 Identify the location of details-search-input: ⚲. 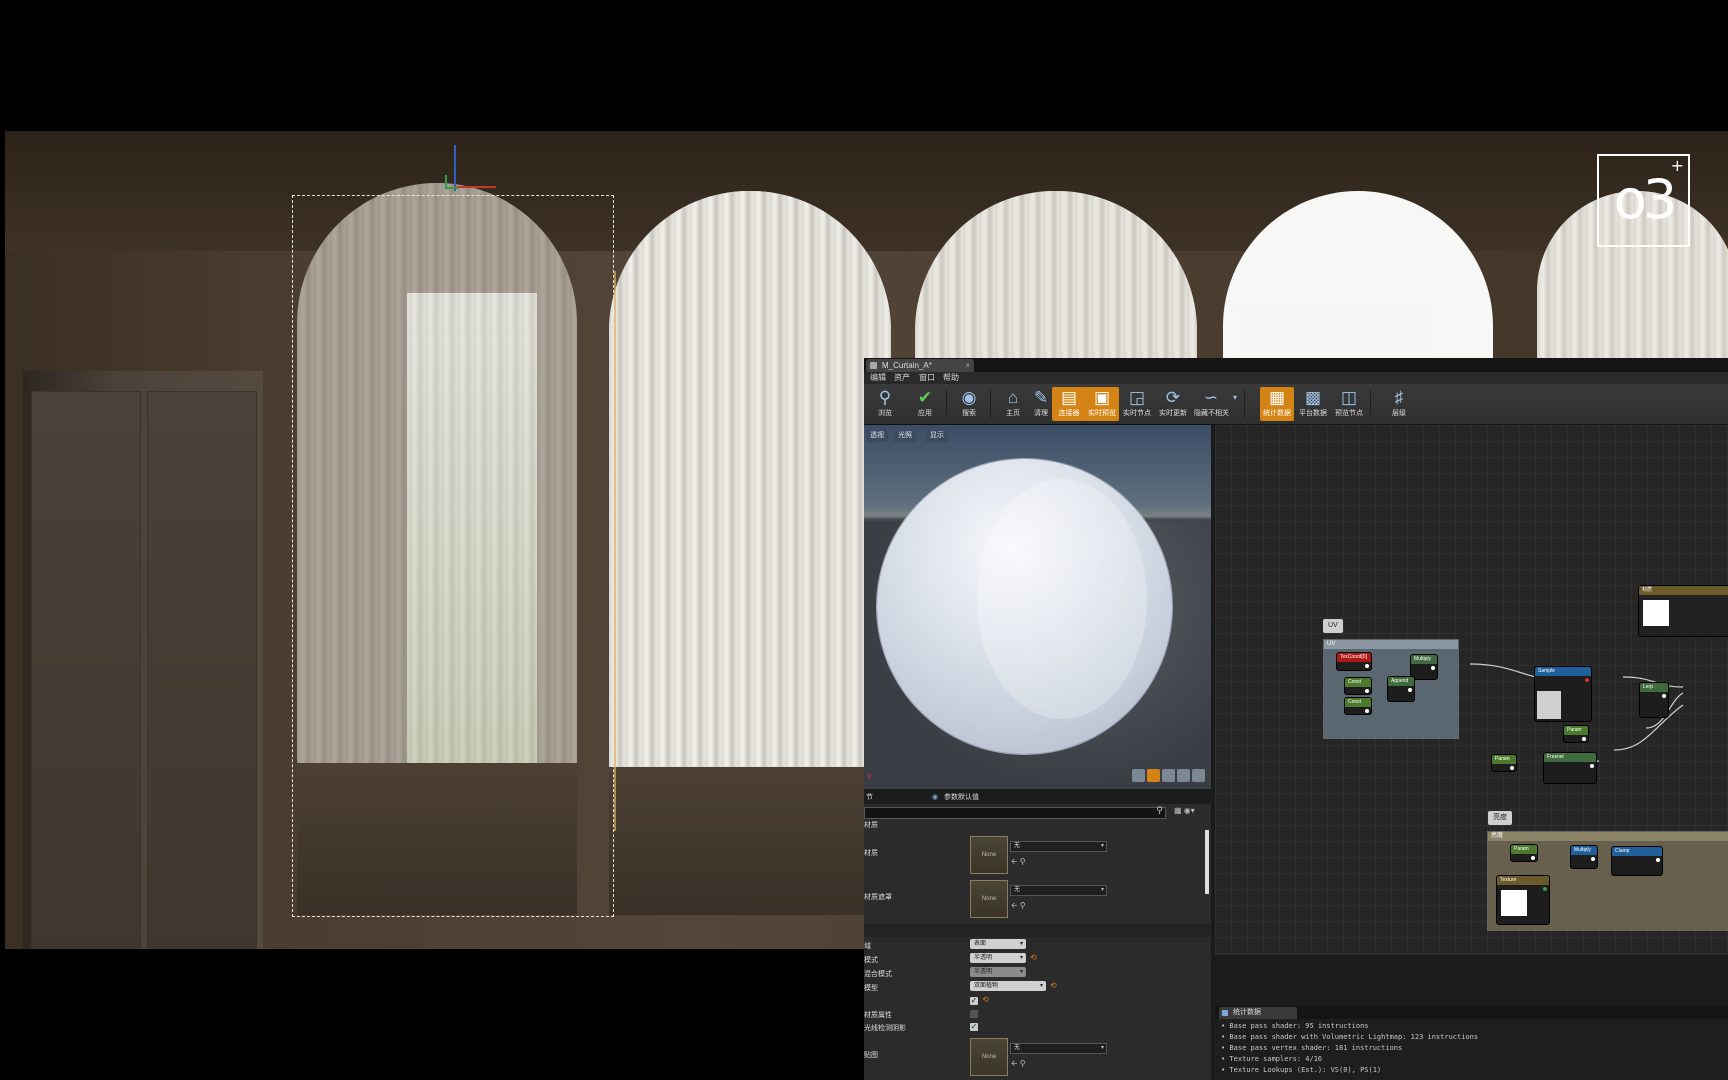
(1015, 812).